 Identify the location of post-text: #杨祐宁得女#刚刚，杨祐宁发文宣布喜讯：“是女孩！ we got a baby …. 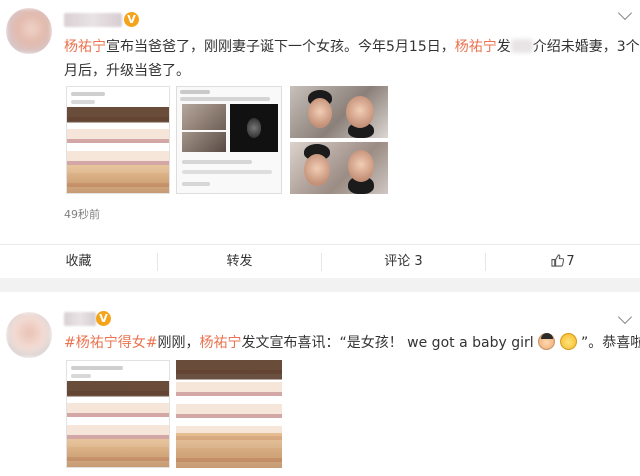
(352, 342).